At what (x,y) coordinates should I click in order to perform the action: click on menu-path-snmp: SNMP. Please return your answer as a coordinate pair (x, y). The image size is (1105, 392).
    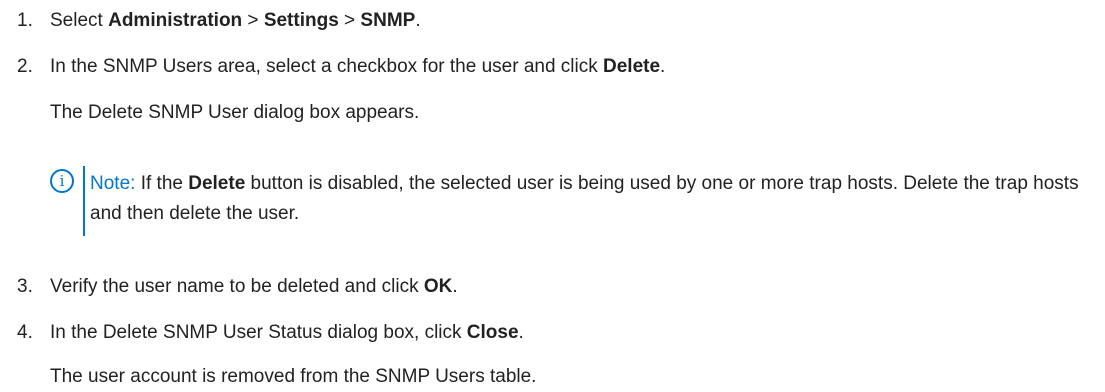
    Looking at the image, I should click on (388, 20).